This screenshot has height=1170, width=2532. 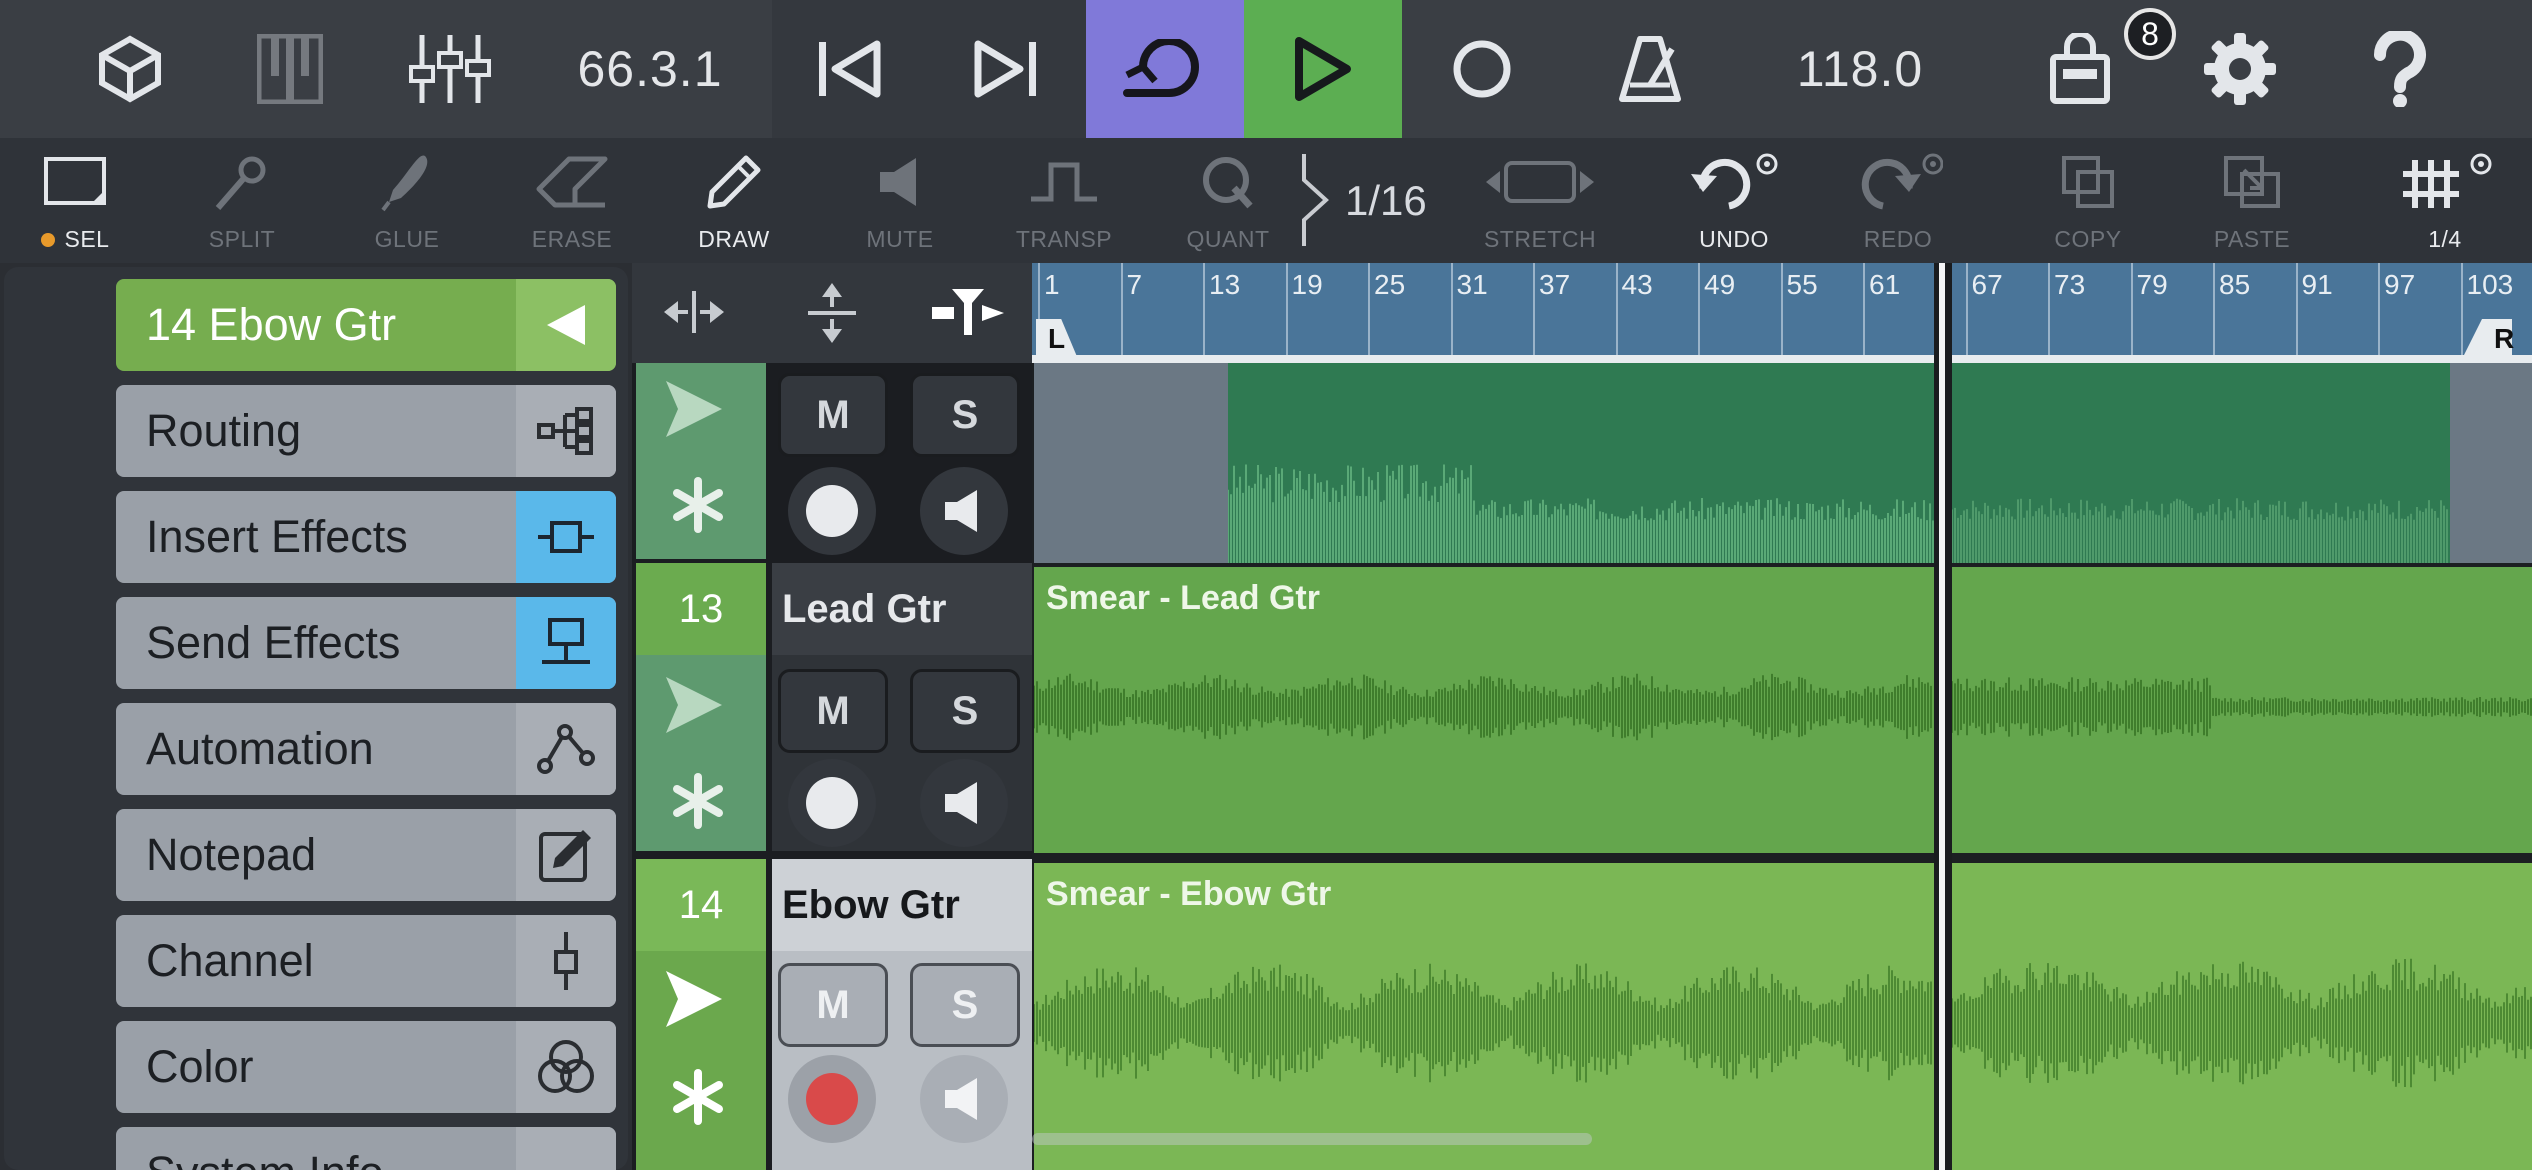 I want to click on skip-forward-icon, so click(x=1005, y=69).